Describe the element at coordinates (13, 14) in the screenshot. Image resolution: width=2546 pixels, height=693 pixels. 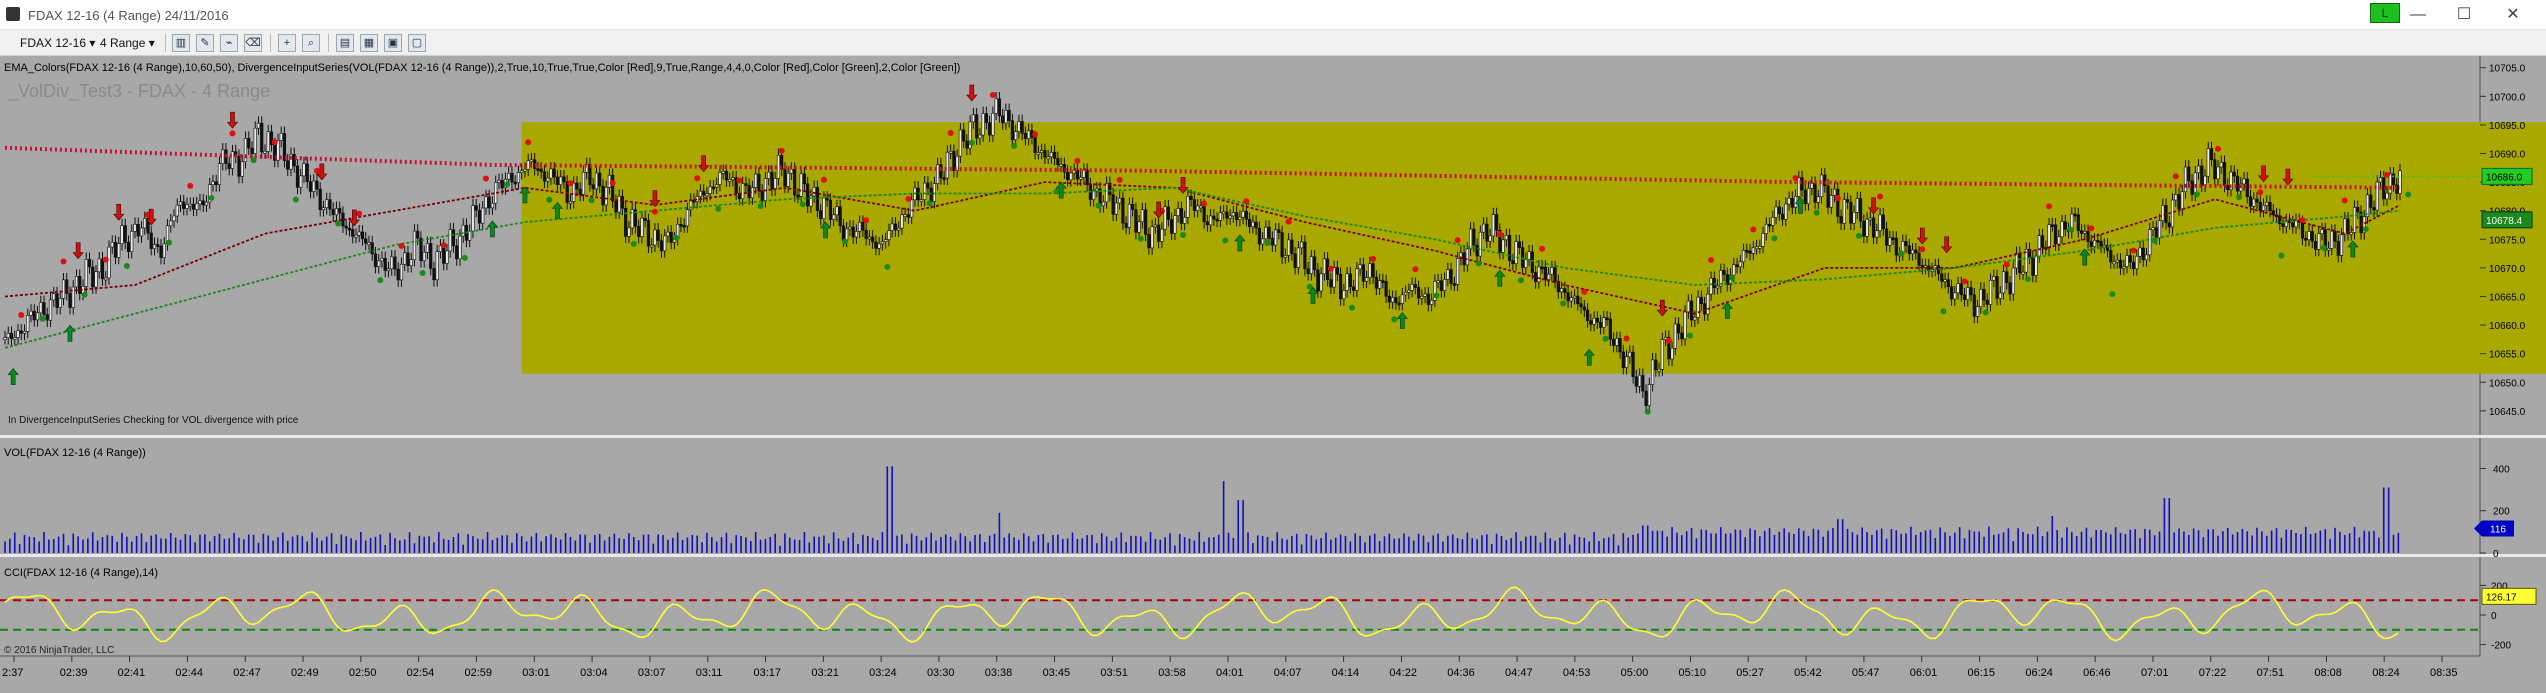
I see `app-icon` at that location.